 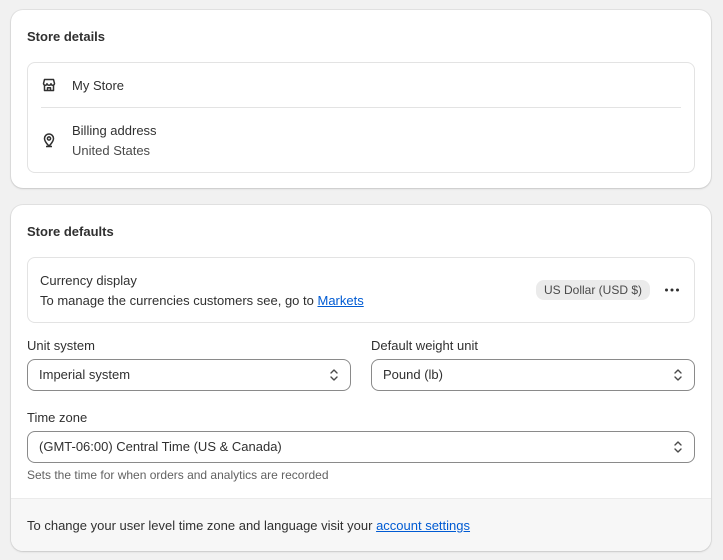 What do you see at coordinates (49, 85) in the screenshot?
I see `store-icon` at bounding box center [49, 85].